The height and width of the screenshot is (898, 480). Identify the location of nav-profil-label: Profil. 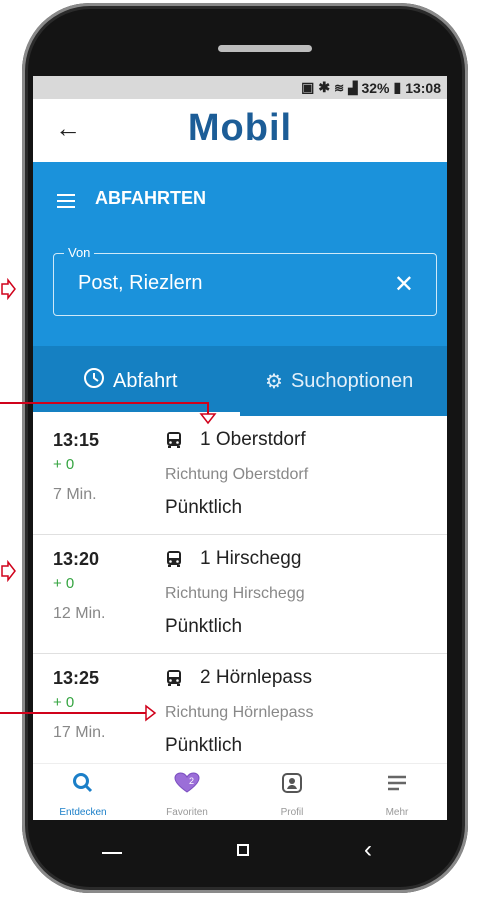
(292, 812).